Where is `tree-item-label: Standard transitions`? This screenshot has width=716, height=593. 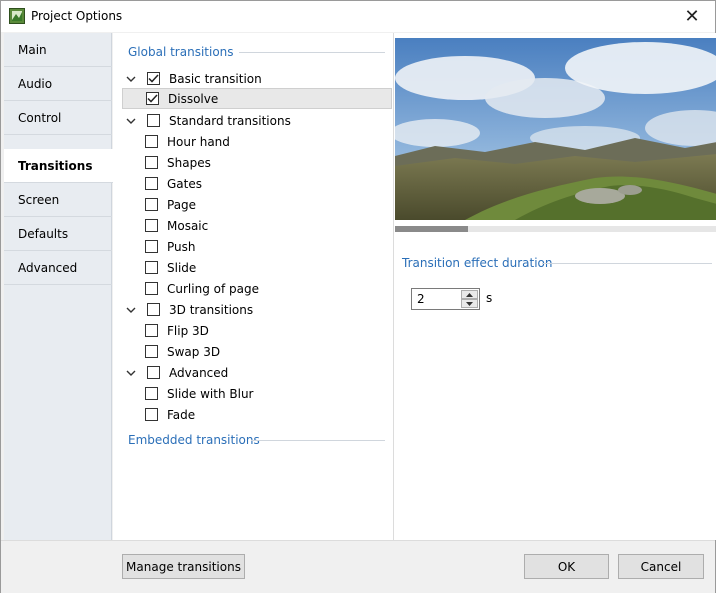 tree-item-label: Standard transitions is located at coordinates (230, 120).